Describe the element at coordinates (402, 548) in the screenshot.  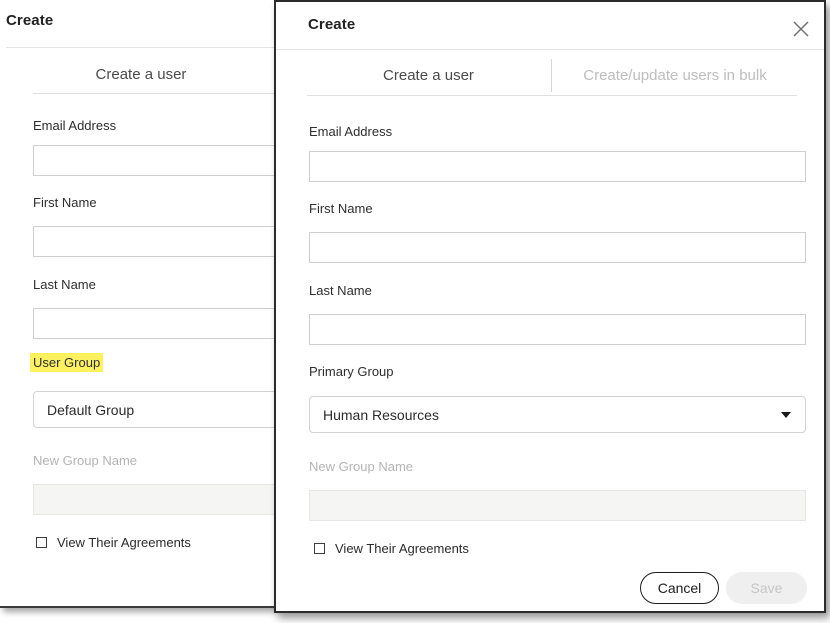
I see `checkbox-label: View Their Agreements` at that location.